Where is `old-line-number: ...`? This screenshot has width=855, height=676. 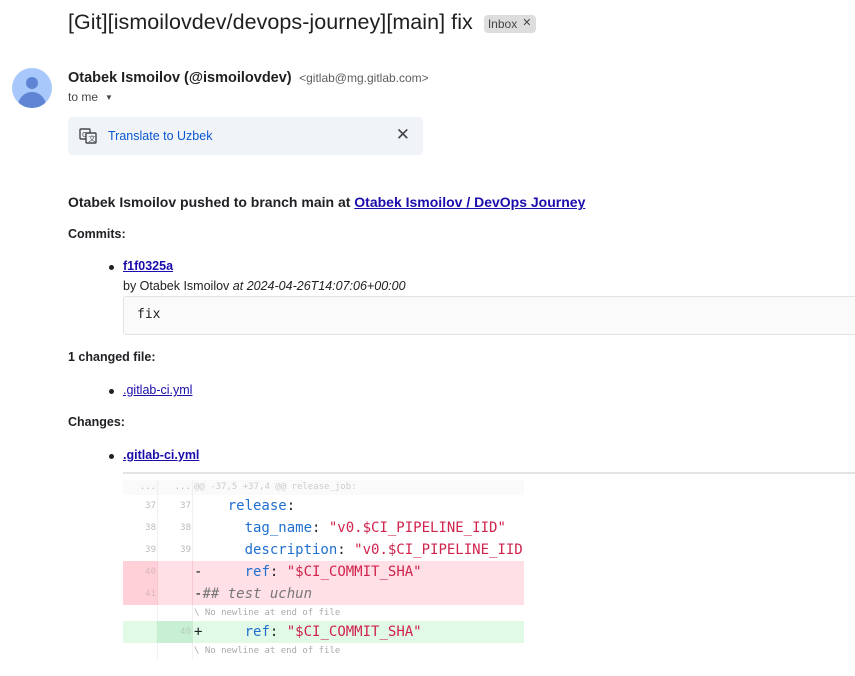
old-line-number: ... is located at coordinates (140, 487).